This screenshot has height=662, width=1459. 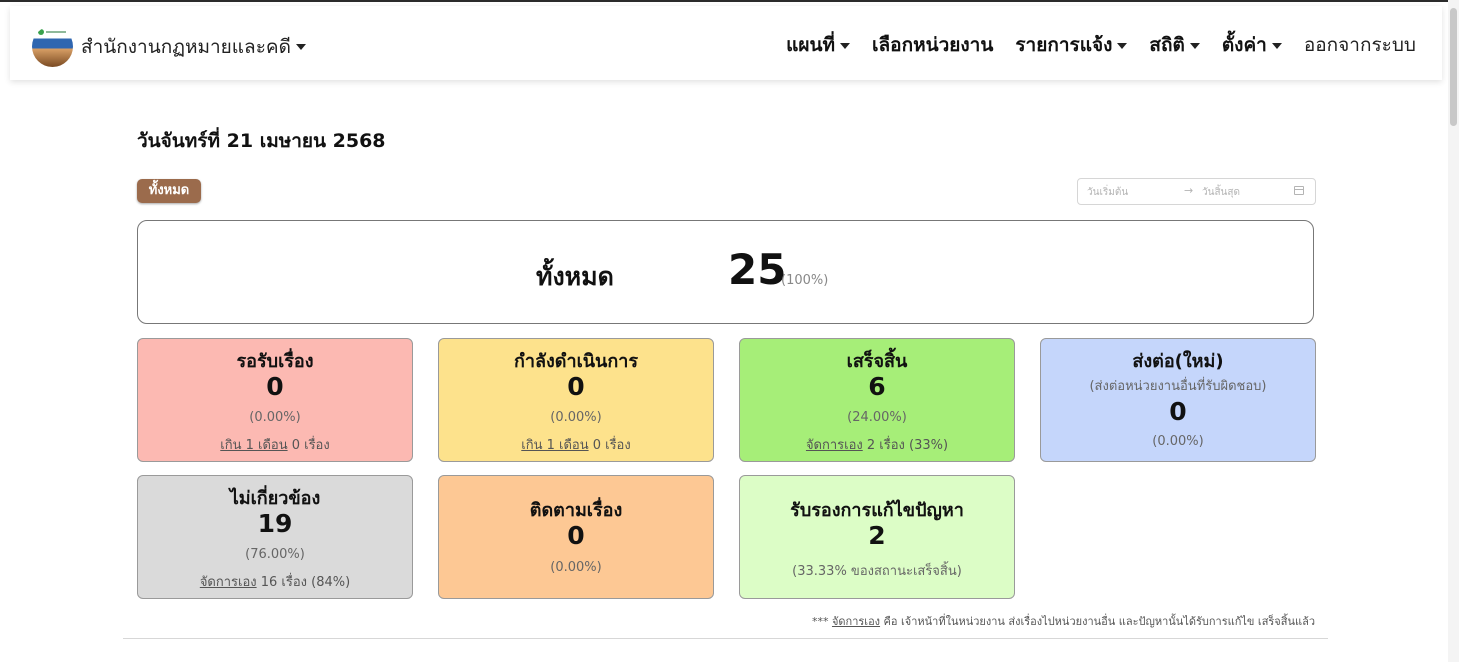 What do you see at coordinates (725, 272) in the screenshot?
I see `total-summary-card: ทั้งหมด 25 (100%)` at bounding box center [725, 272].